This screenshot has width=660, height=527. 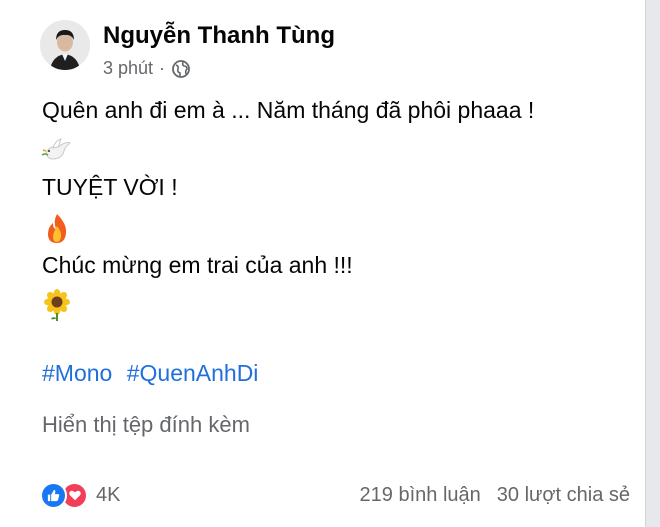 I want to click on avatar, so click(x=65, y=45).